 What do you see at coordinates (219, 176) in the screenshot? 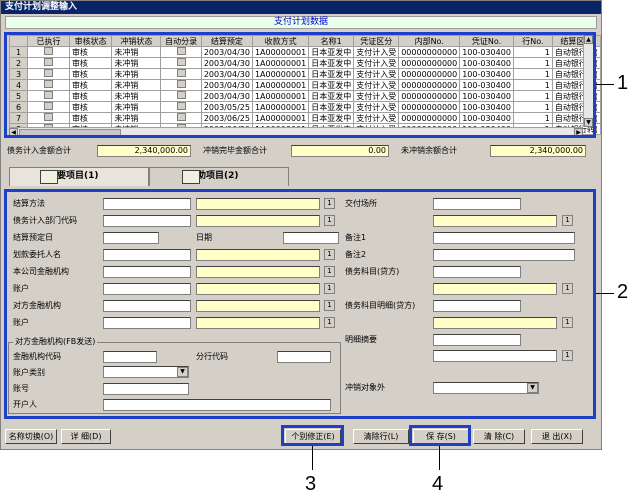
I see `tab-aux: 辅助项目(2)` at bounding box center [219, 176].